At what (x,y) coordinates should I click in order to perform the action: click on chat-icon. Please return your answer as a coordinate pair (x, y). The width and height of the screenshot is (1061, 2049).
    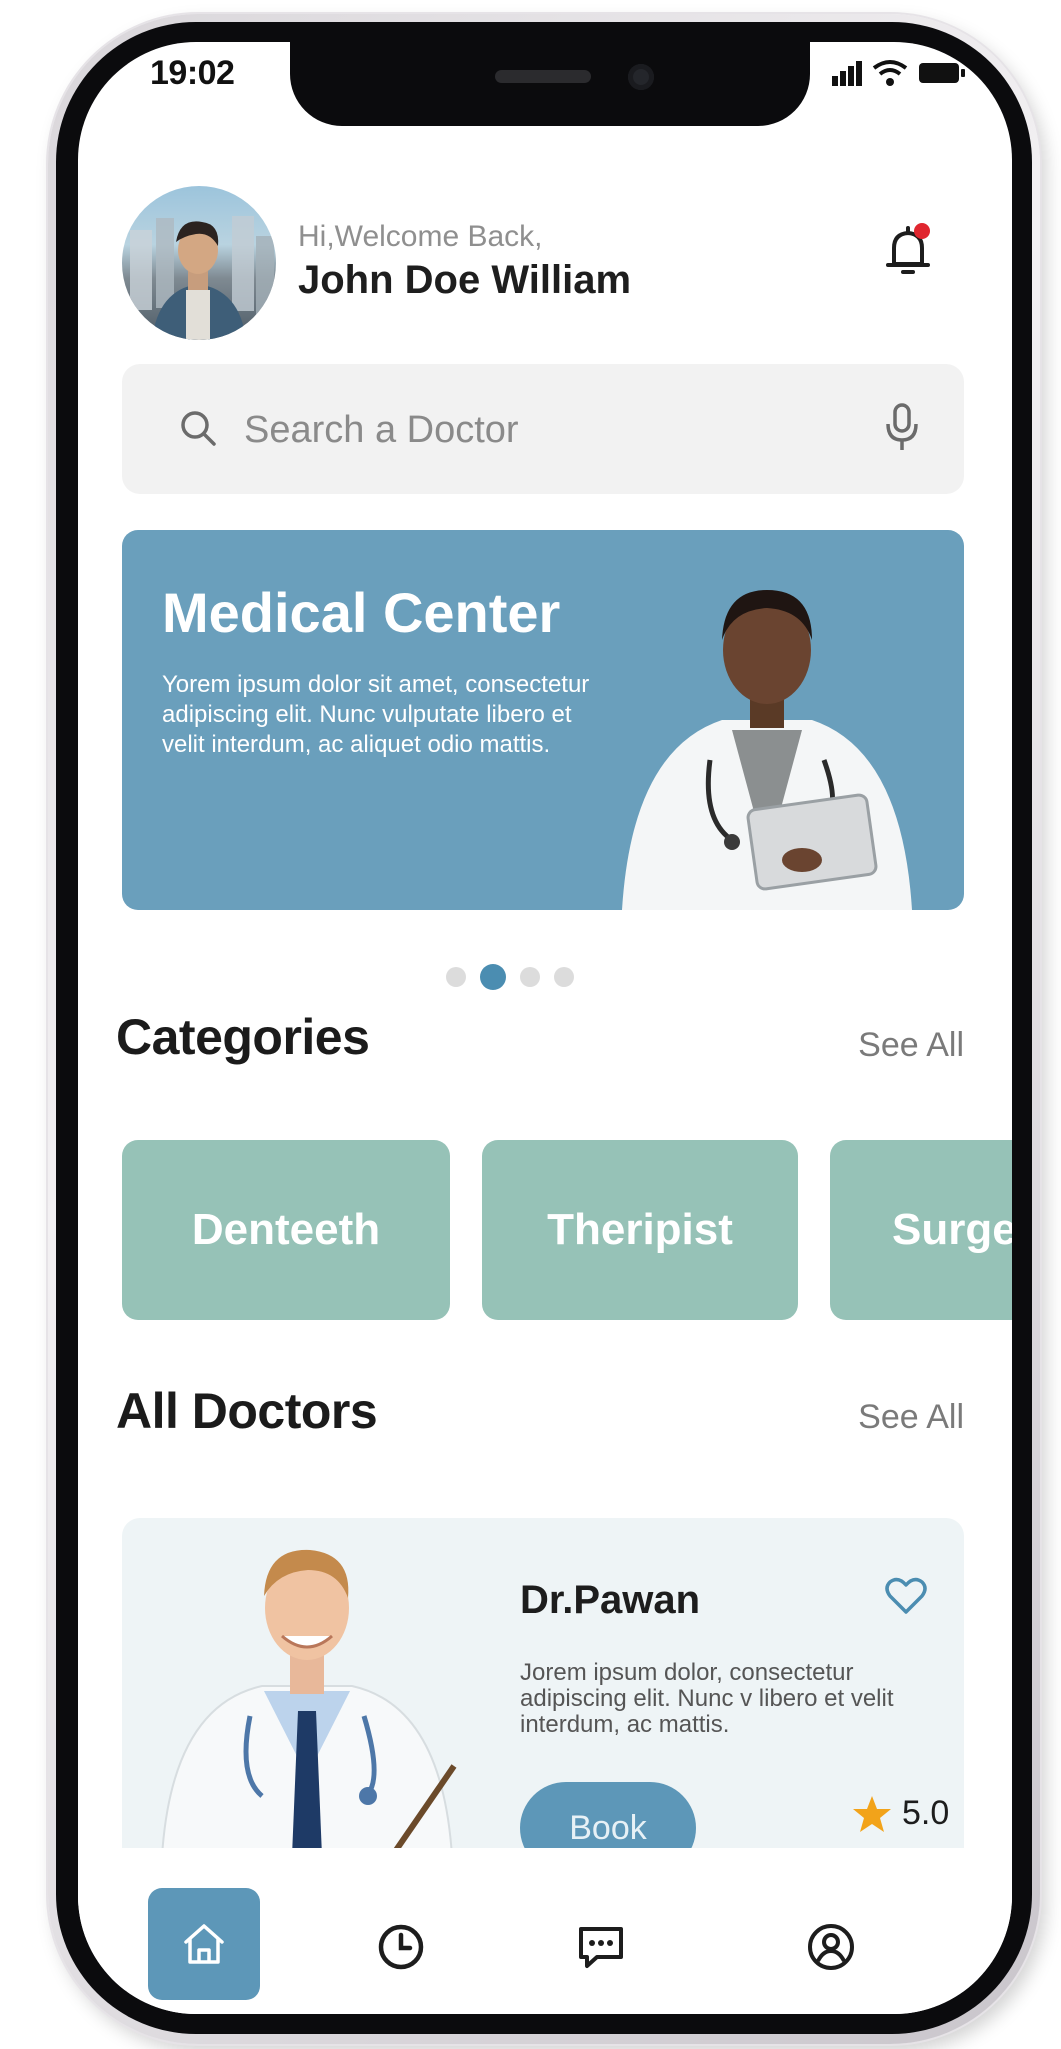
    Looking at the image, I should click on (601, 1947).